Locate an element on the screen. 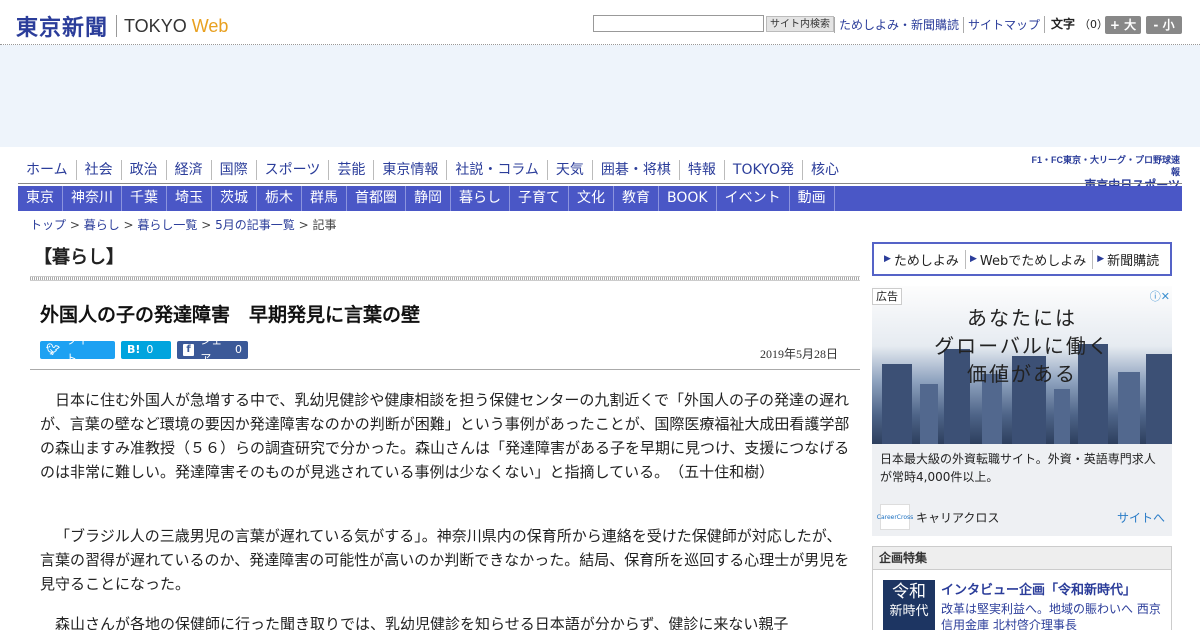 This screenshot has height=630, width=1200. sidebar-link-subscribe: ▶ 新聞購読 is located at coordinates (1128, 259).